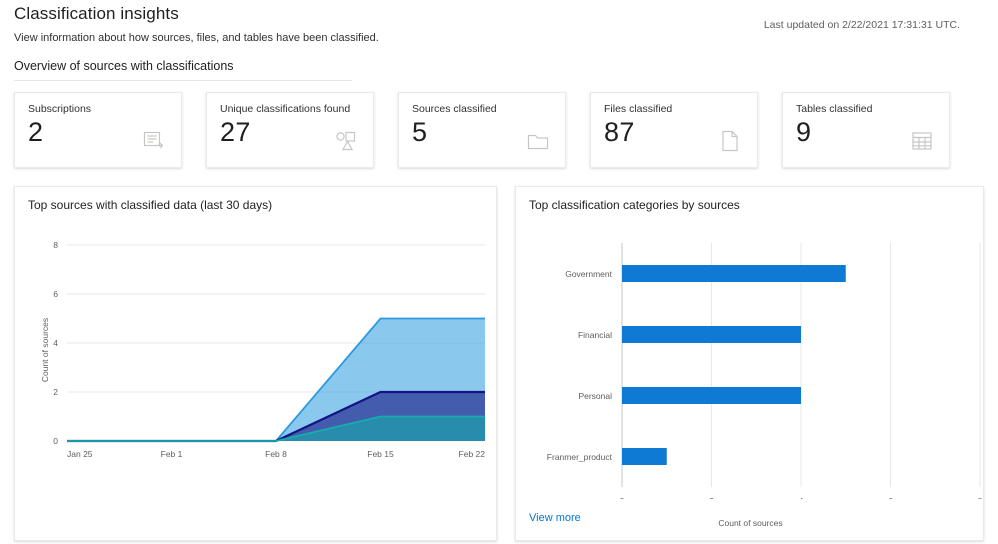 This screenshot has width=998, height=544. Describe the element at coordinates (124, 66) in the screenshot. I see `section-title: Overview of sources with classifications` at that location.